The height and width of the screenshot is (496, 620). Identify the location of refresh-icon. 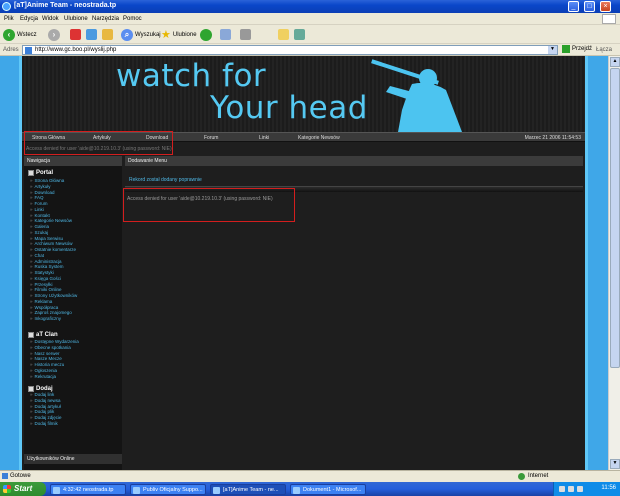
(91, 34).